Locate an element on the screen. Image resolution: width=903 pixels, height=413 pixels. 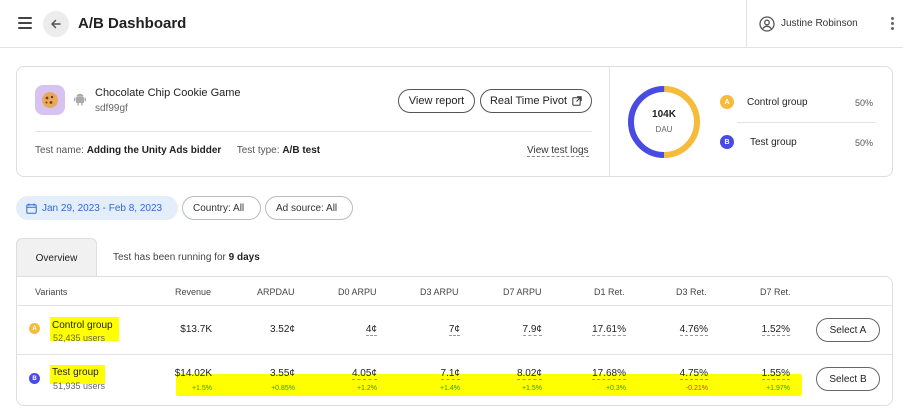
cell-revenue: $14.02K is located at coordinates (193, 373).